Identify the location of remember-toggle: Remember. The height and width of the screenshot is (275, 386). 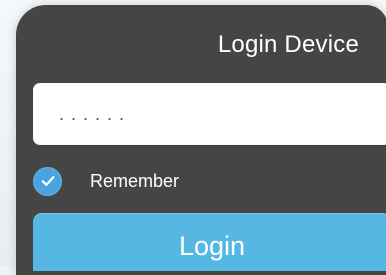
(106, 181).